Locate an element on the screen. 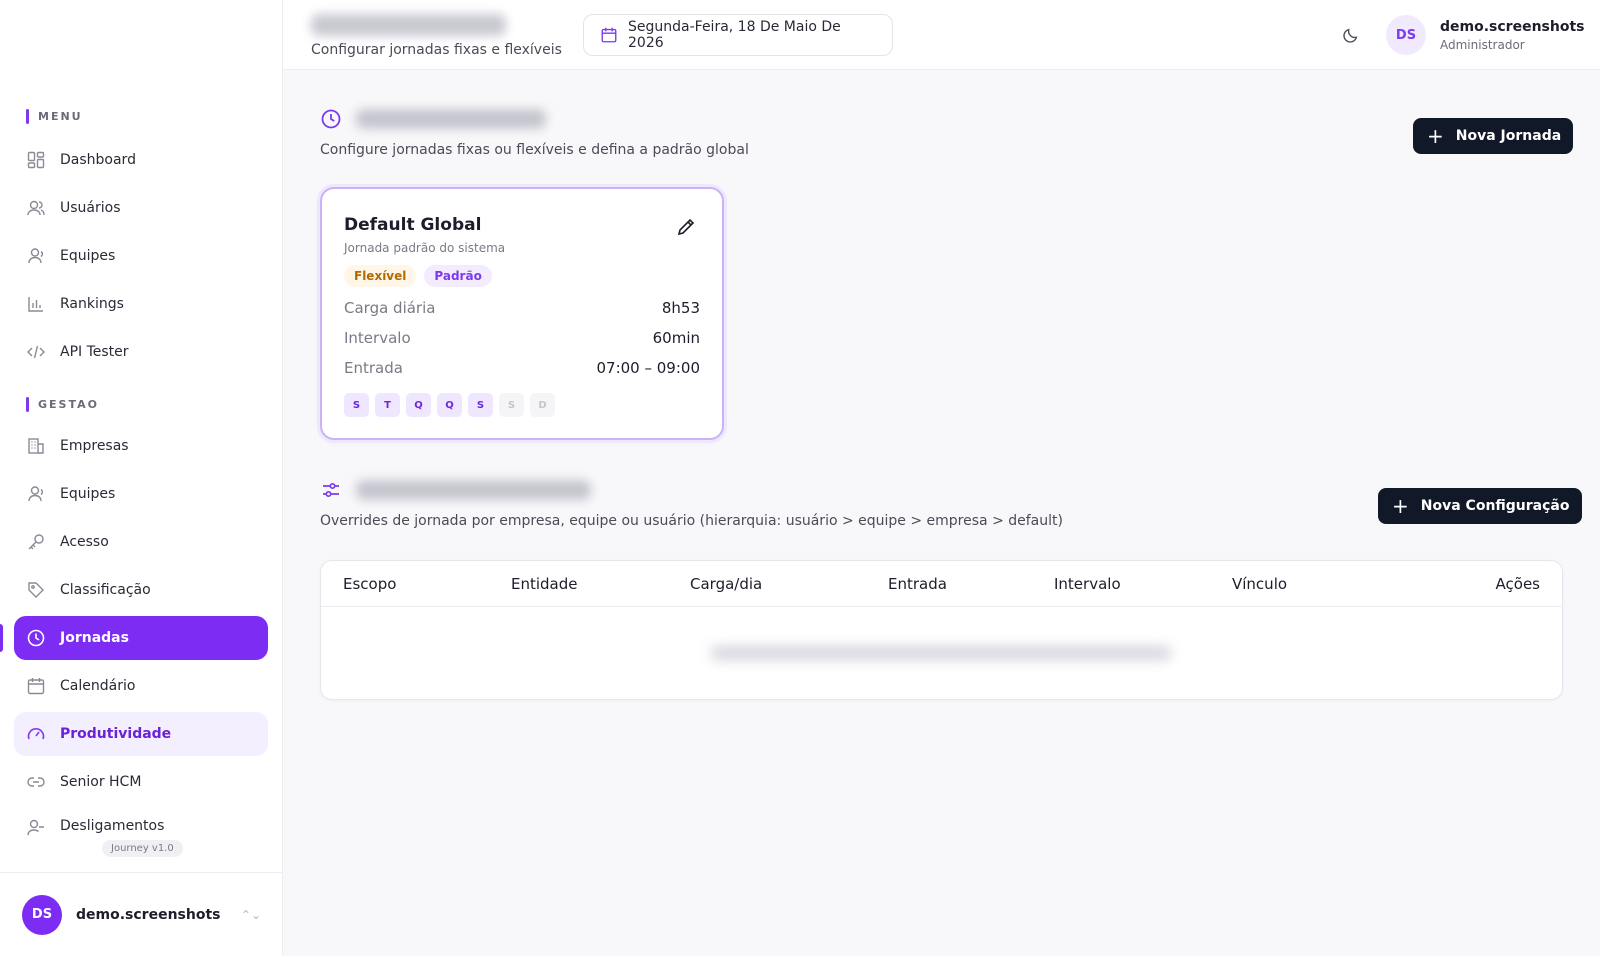  section-label: MENU is located at coordinates (60, 116).